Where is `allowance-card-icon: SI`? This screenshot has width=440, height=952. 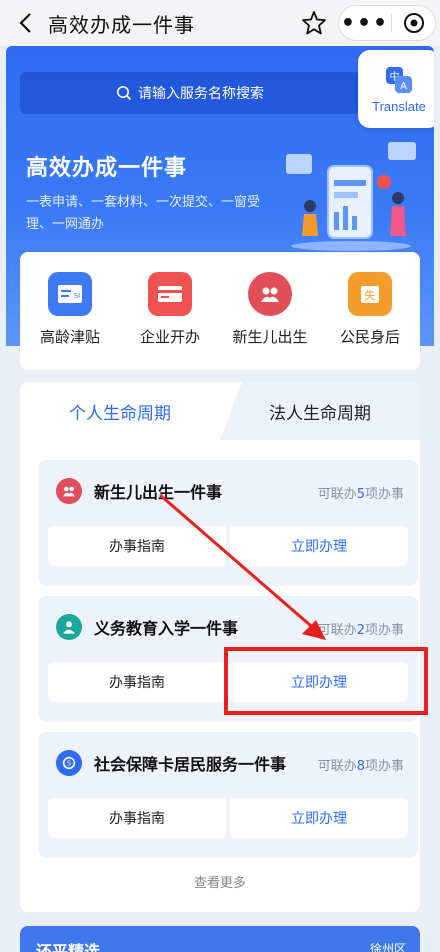 allowance-card-icon: SI is located at coordinates (70, 294).